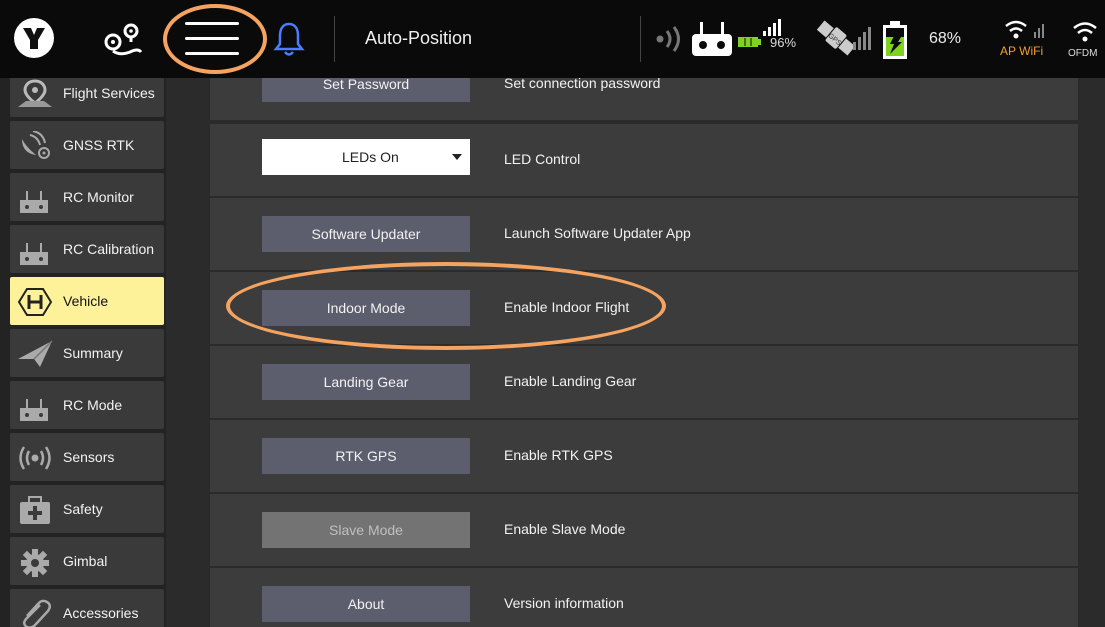  Describe the element at coordinates (565, 529) in the screenshot. I see `row-description: Enable Slave Mode` at that location.